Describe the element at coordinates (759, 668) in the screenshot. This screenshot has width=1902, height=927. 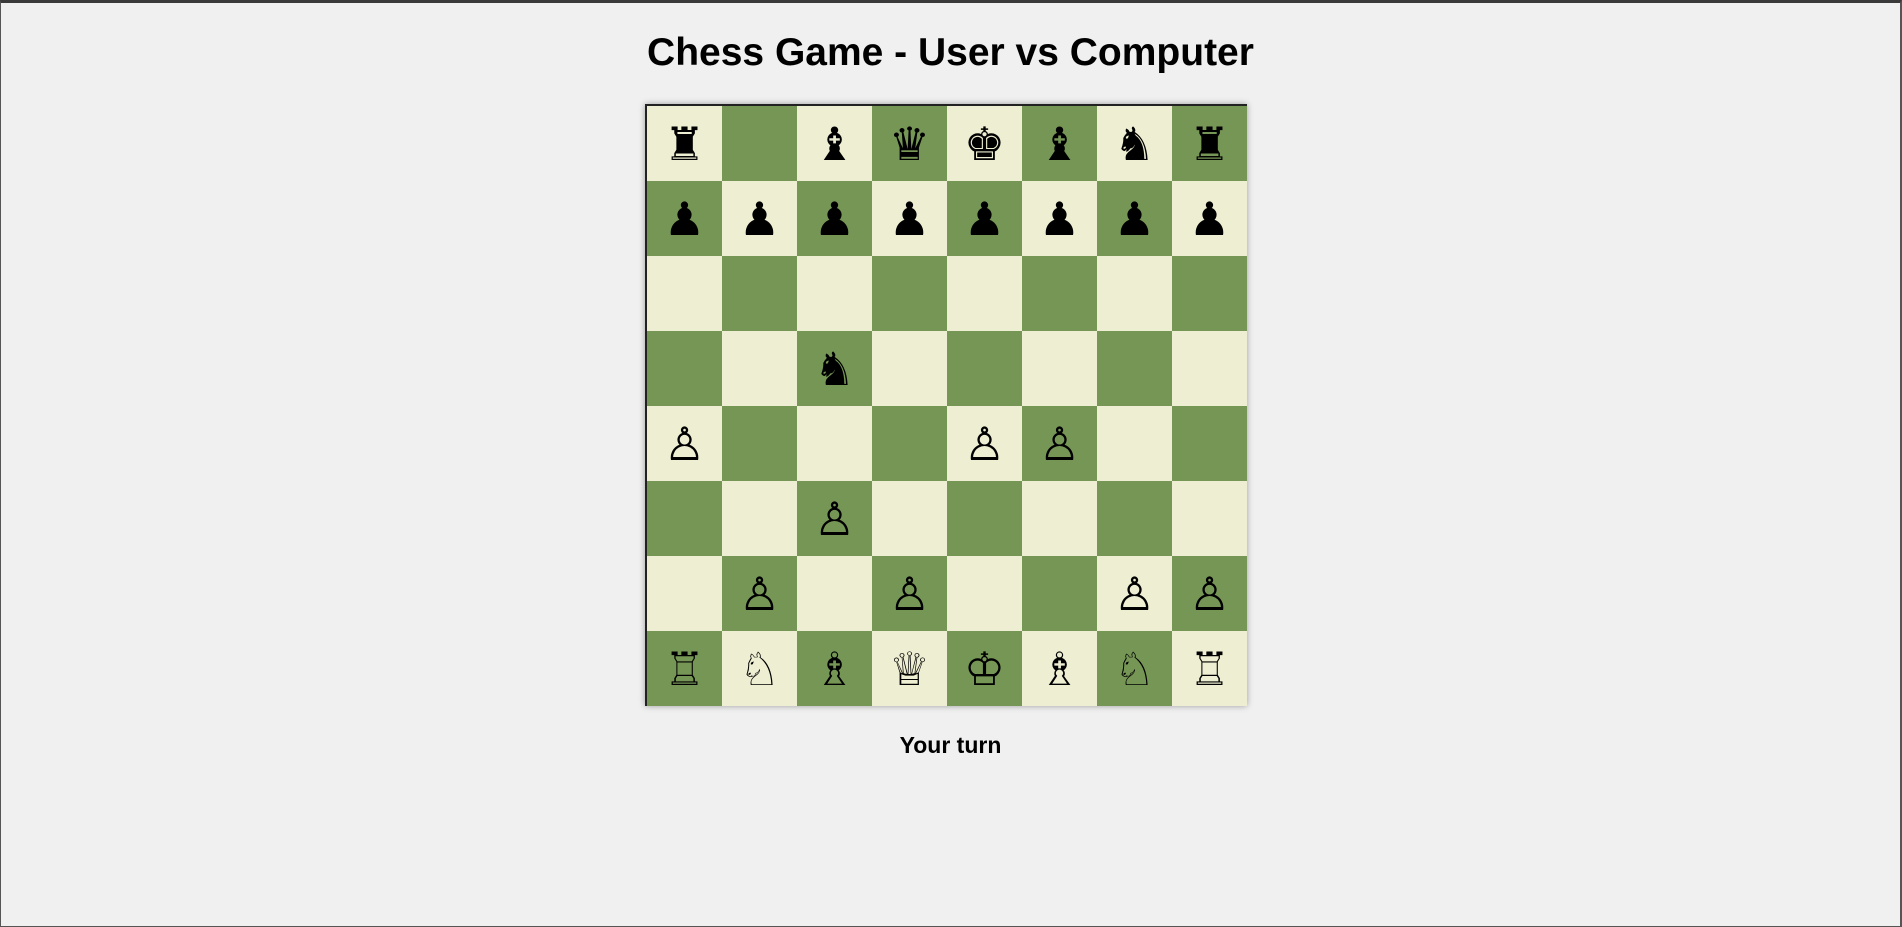
I see `square-b1-white-knight-icon: ♘` at that location.